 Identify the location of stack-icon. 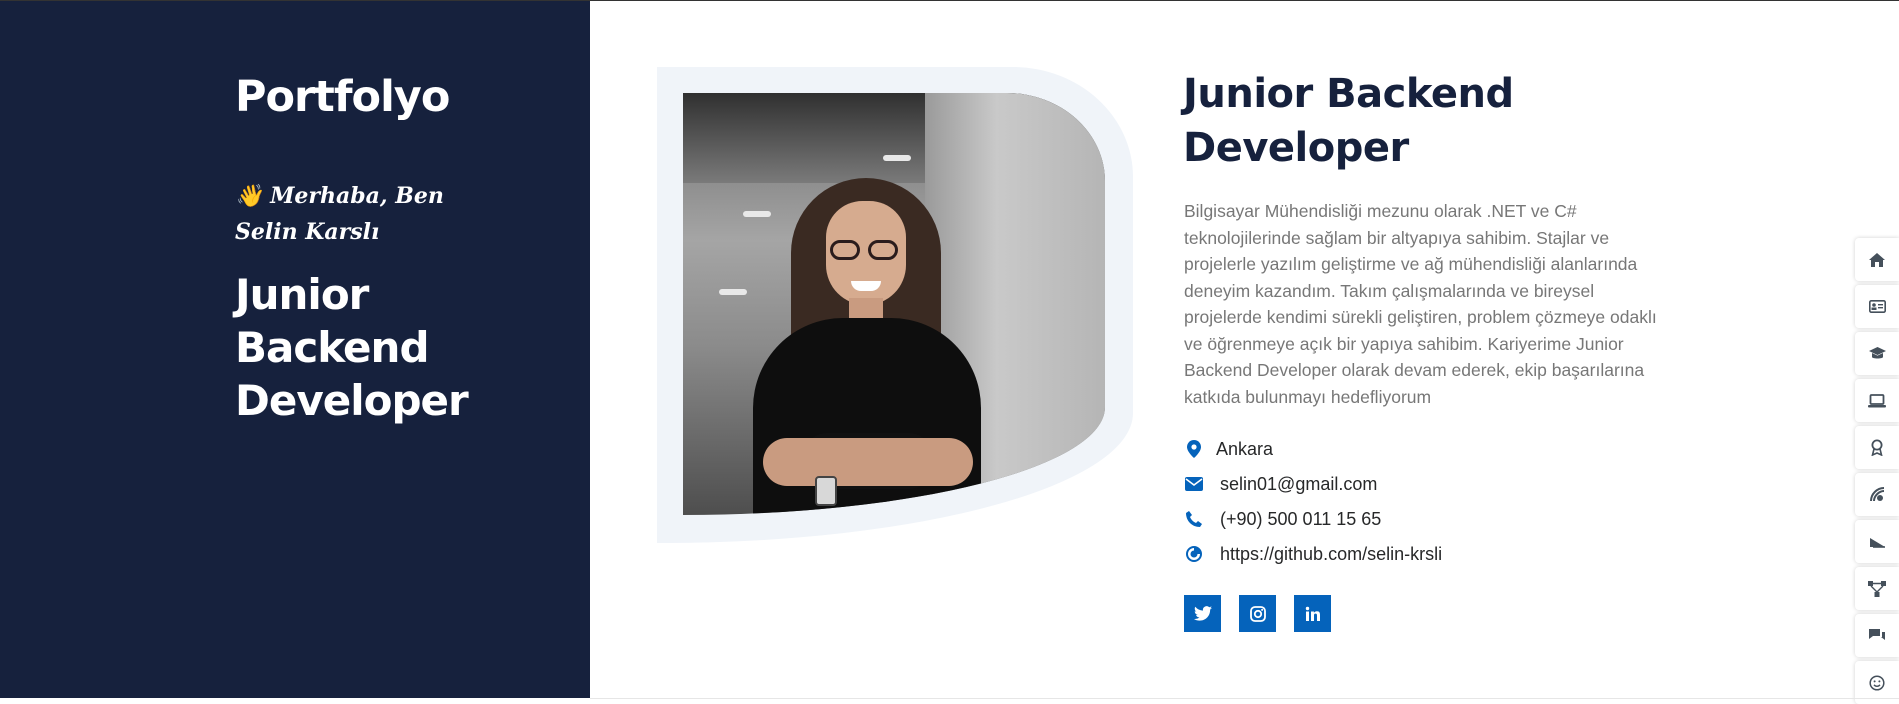
(1876, 494).